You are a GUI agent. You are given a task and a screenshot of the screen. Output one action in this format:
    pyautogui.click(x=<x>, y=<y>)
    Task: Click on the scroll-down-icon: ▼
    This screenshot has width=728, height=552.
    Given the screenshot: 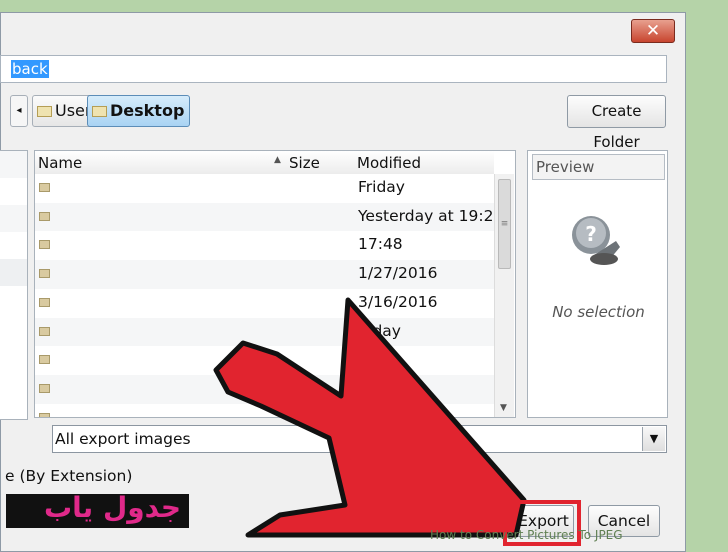 What is the action you would take?
    pyautogui.click(x=503, y=408)
    